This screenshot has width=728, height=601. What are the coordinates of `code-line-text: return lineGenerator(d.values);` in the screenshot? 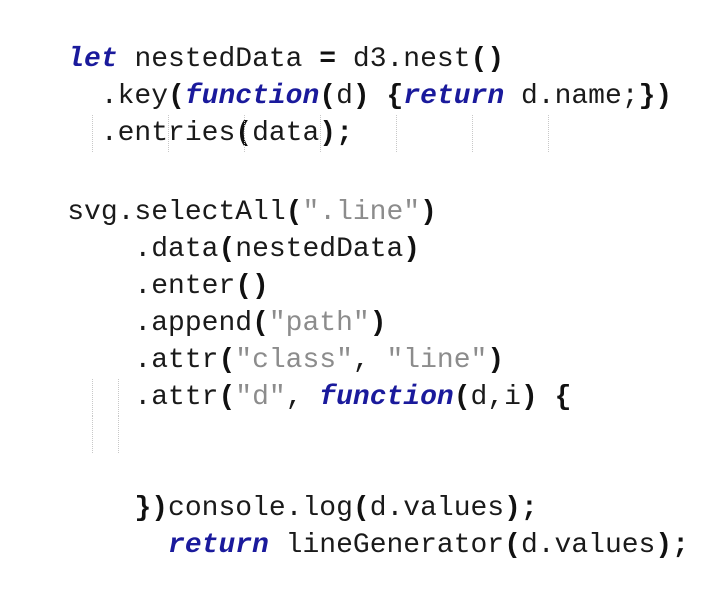 It's located at (378, 545).